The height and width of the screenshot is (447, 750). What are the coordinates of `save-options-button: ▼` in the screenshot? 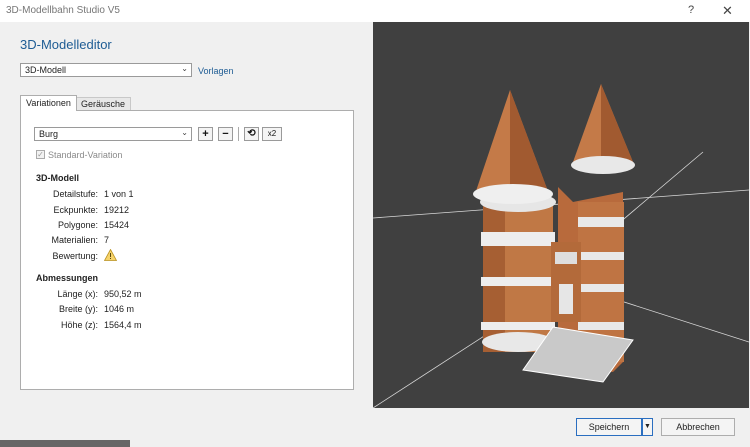 It's located at (647, 427).